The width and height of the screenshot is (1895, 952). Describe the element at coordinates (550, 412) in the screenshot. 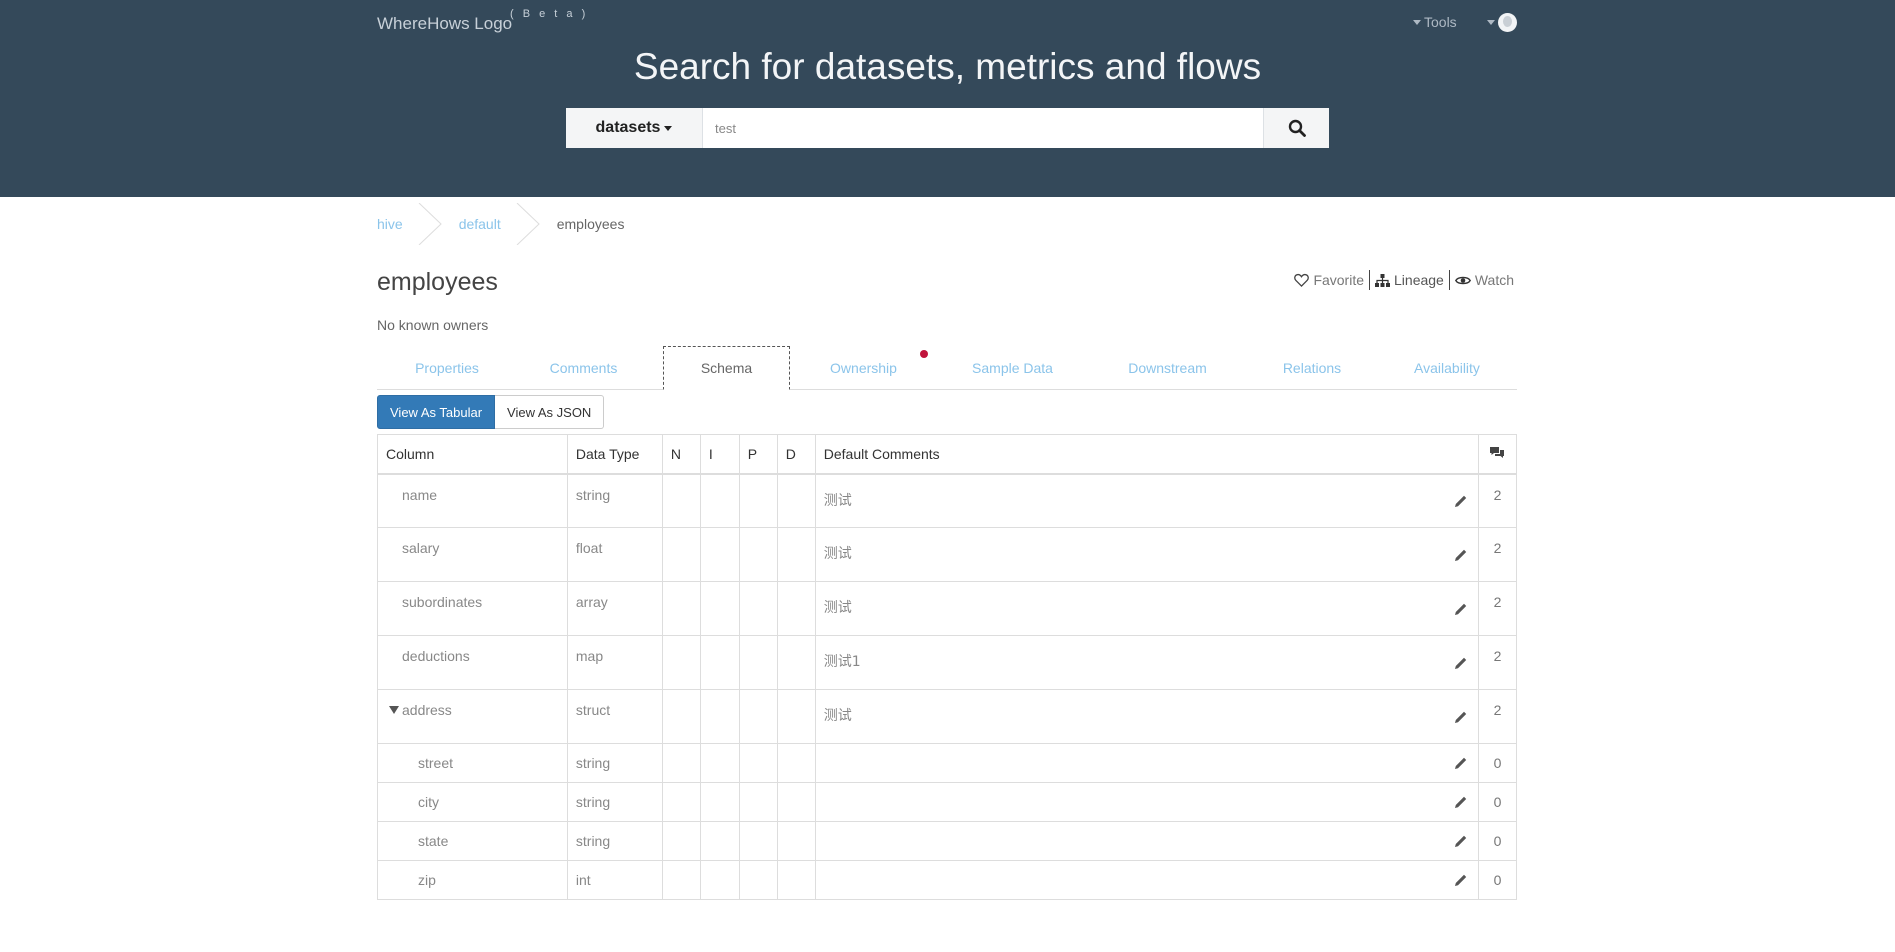

I see `view-as-json-button: View As JSON` at that location.